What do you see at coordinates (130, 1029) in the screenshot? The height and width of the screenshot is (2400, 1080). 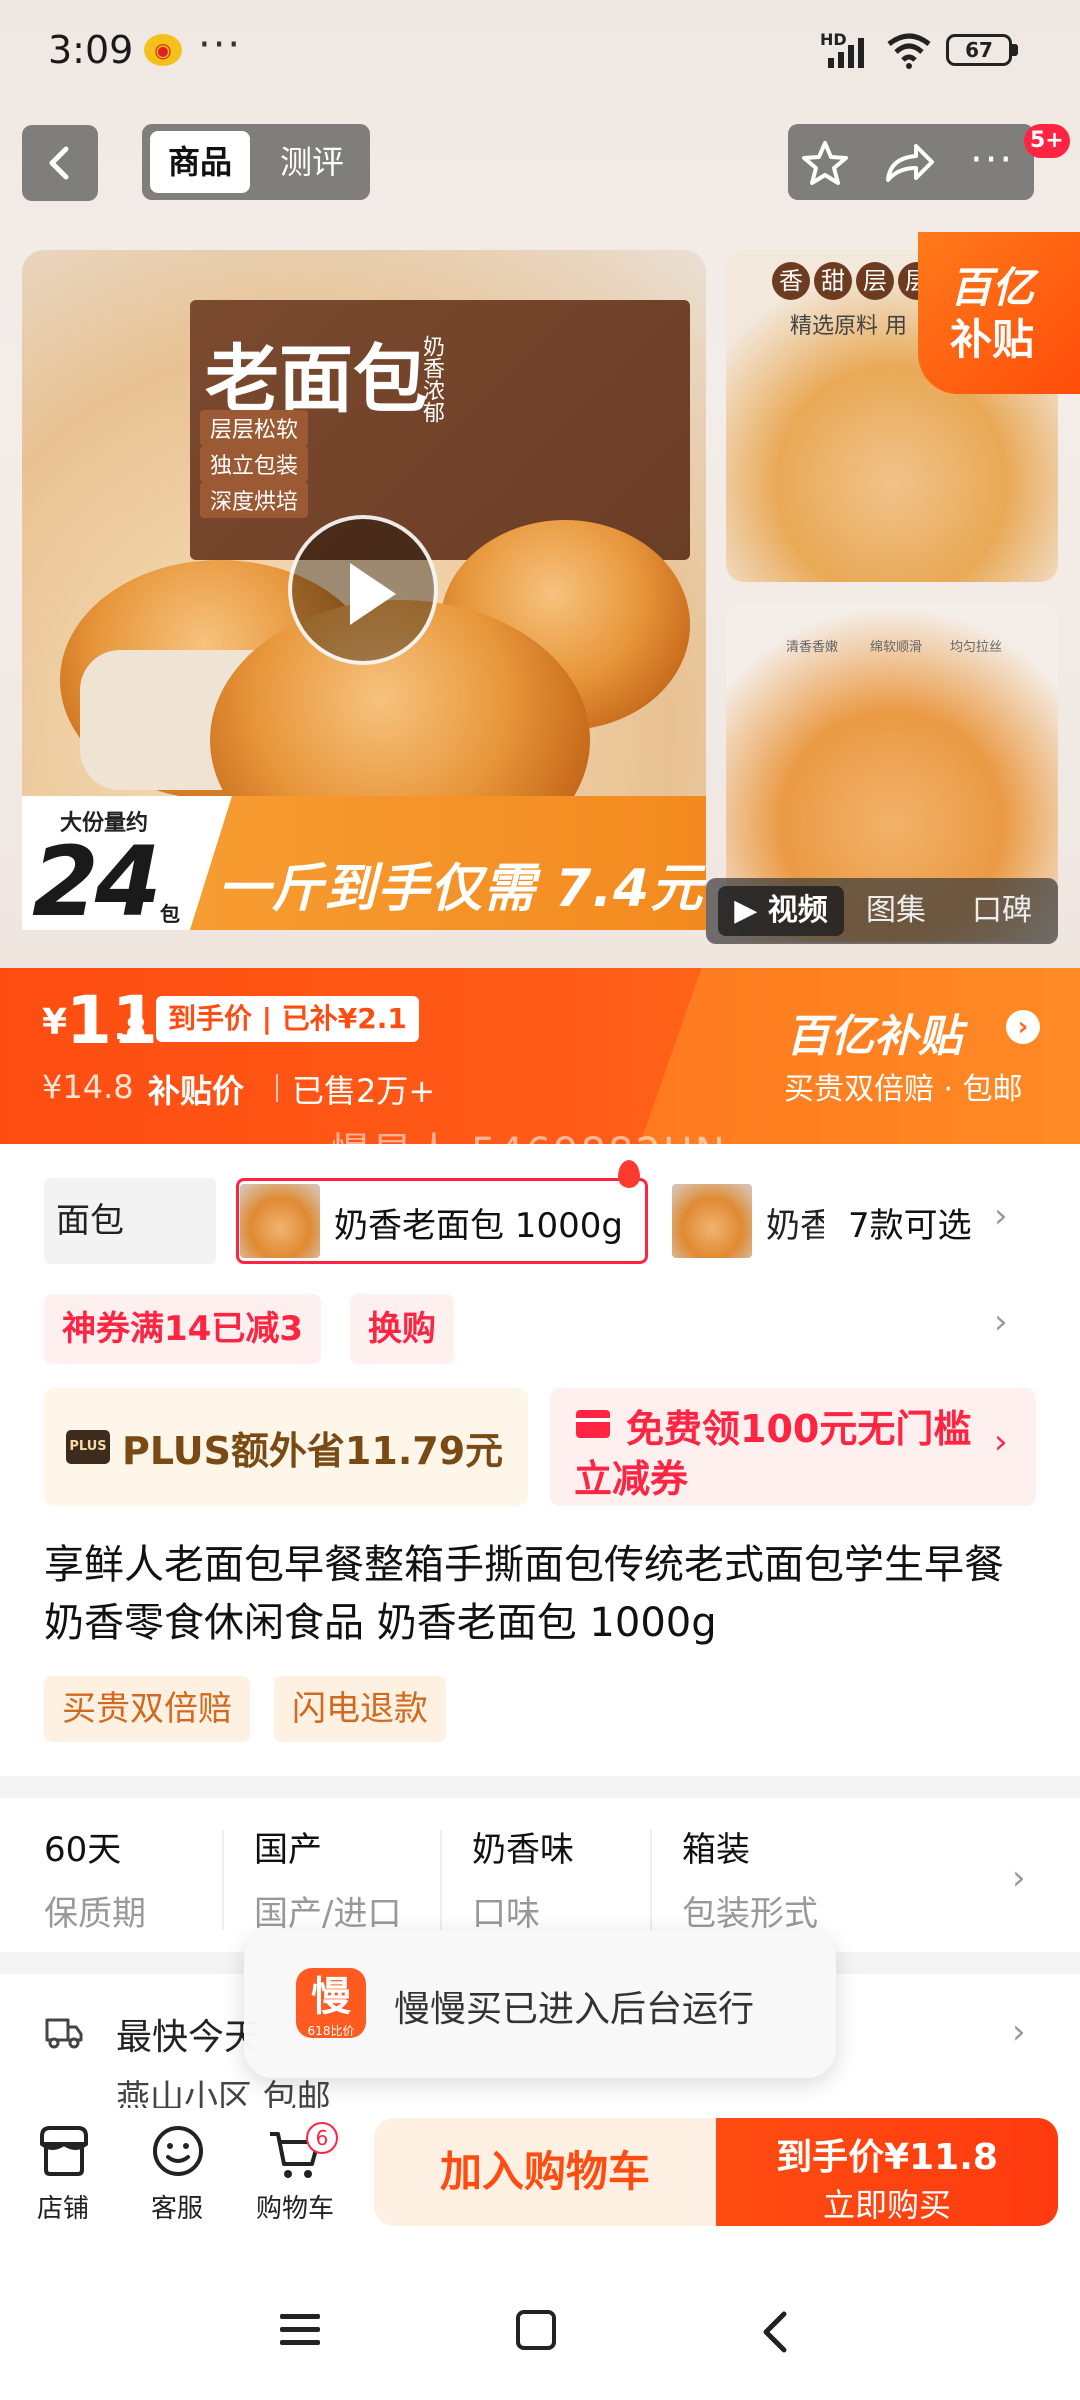 I see `price-decimal: .8` at bounding box center [130, 1029].